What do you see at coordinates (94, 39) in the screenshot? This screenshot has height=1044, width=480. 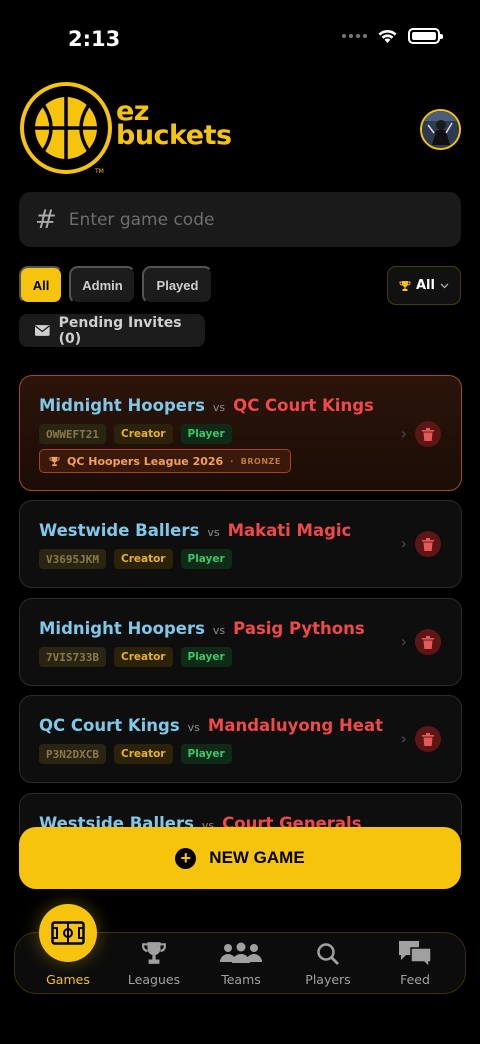 I see `status-time: 2:13` at bounding box center [94, 39].